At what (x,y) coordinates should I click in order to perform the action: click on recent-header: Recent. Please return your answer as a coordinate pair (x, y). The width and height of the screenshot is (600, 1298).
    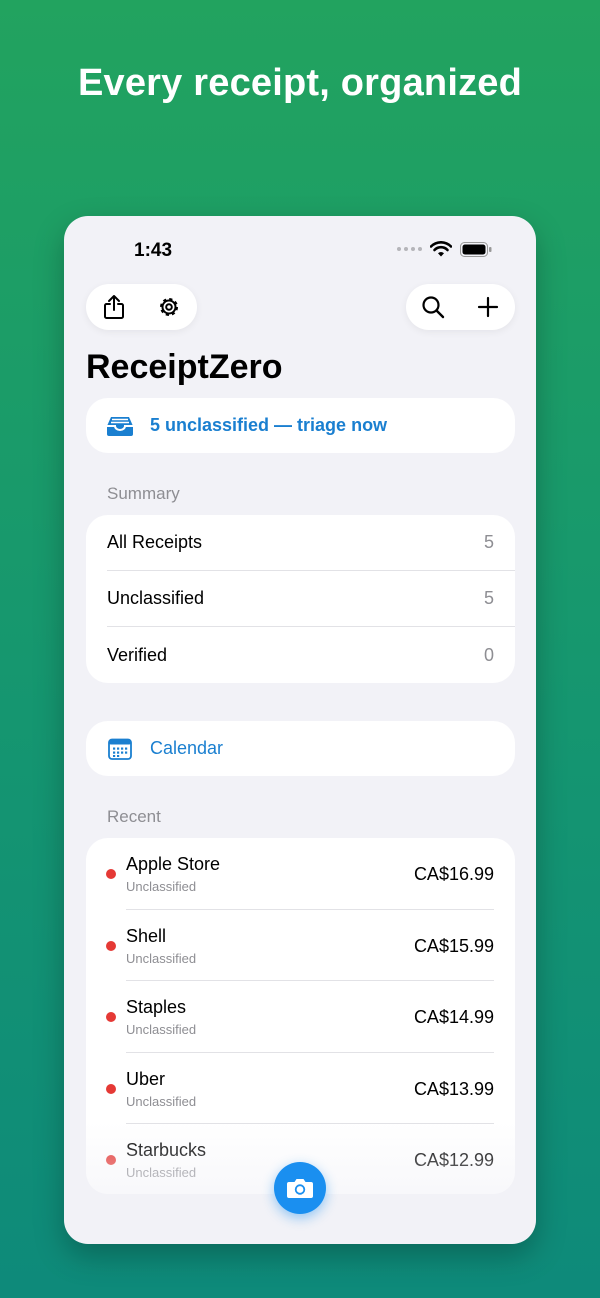
    Looking at the image, I should click on (134, 816).